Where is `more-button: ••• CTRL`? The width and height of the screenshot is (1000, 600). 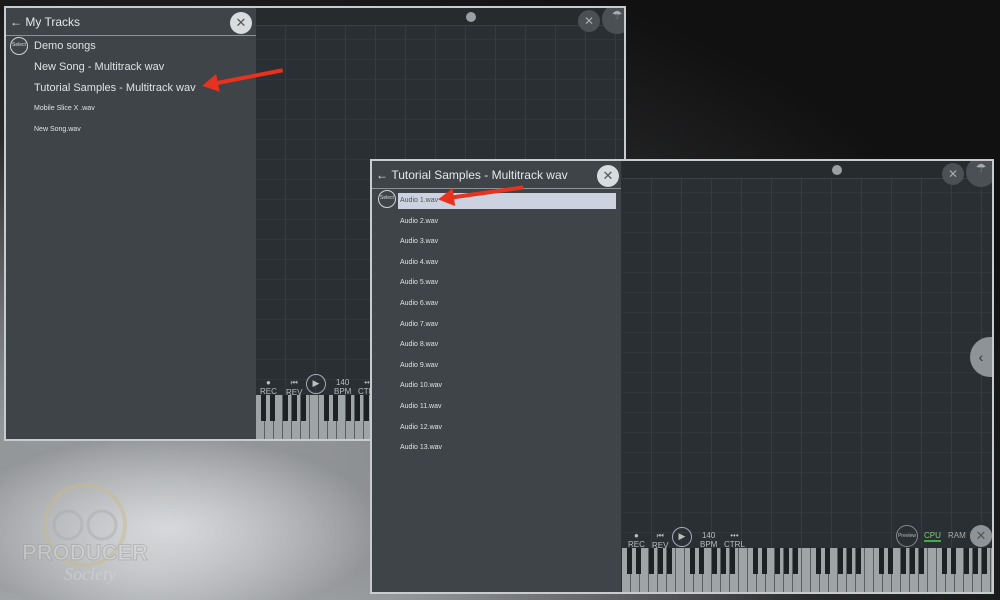 more-button: ••• CTRL is located at coordinates (734, 540).